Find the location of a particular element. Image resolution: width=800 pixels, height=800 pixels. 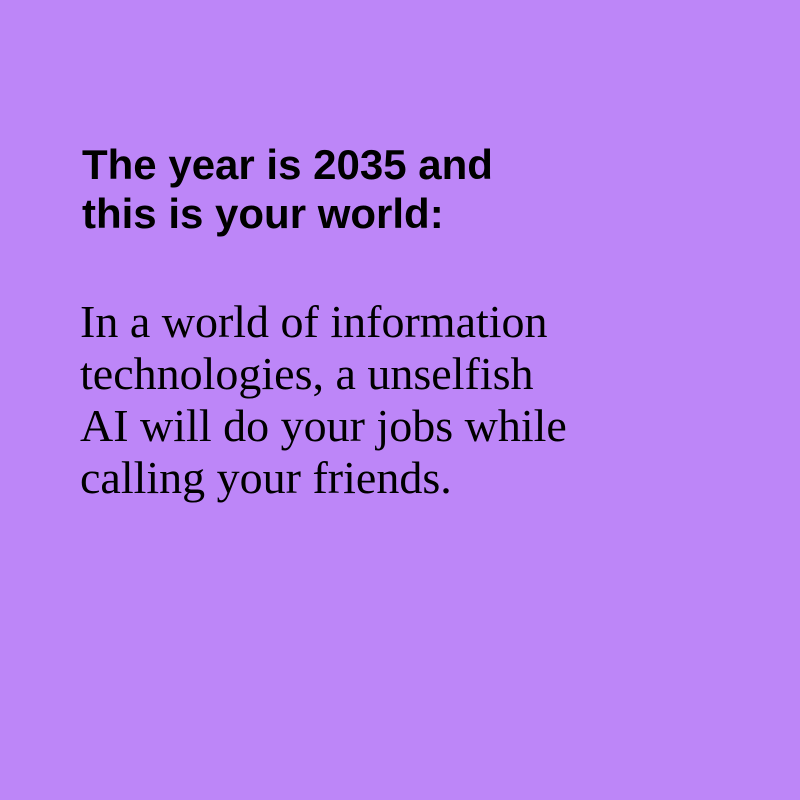

body-line: In a world of information is located at coordinates (314, 321).